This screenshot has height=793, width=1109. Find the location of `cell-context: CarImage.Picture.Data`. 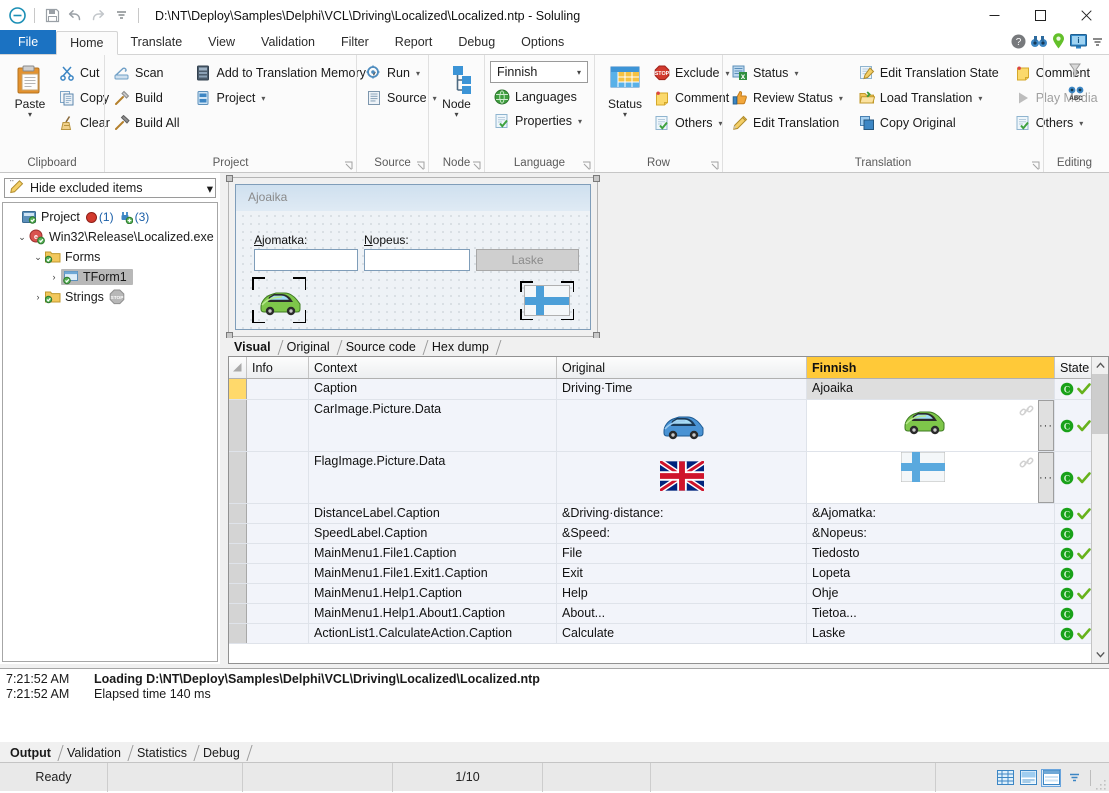

cell-context: CarImage.Picture.Data is located at coordinates (433, 425).